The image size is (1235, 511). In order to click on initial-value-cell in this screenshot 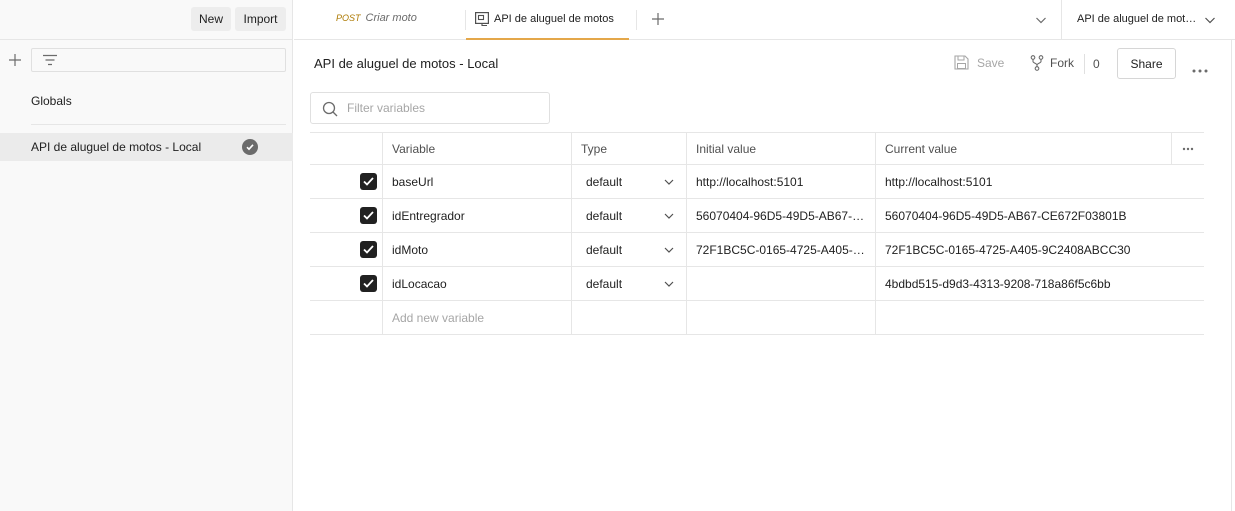, I will do `click(781, 283)`.